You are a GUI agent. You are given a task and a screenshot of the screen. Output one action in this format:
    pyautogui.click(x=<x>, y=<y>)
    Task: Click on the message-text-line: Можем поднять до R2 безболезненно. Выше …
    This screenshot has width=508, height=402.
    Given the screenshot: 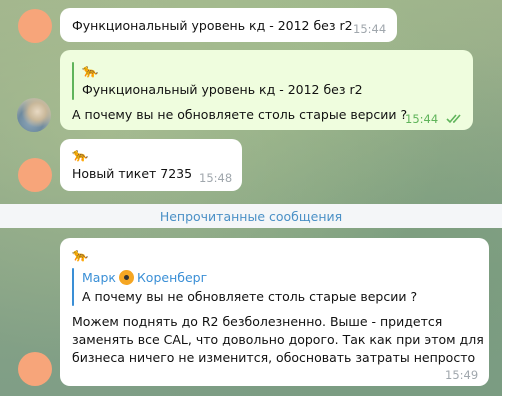 What is the action you would take?
    pyautogui.click(x=257, y=321)
    